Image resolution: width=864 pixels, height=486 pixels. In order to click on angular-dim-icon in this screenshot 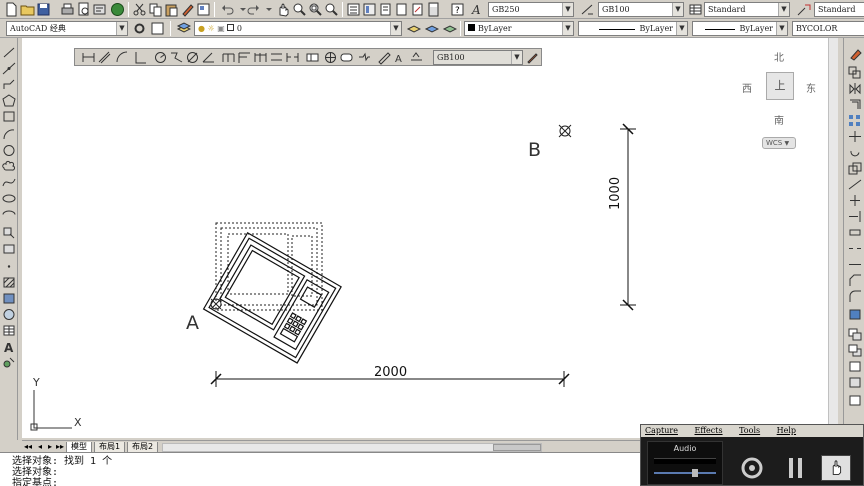, I will do `click(208, 57)`.